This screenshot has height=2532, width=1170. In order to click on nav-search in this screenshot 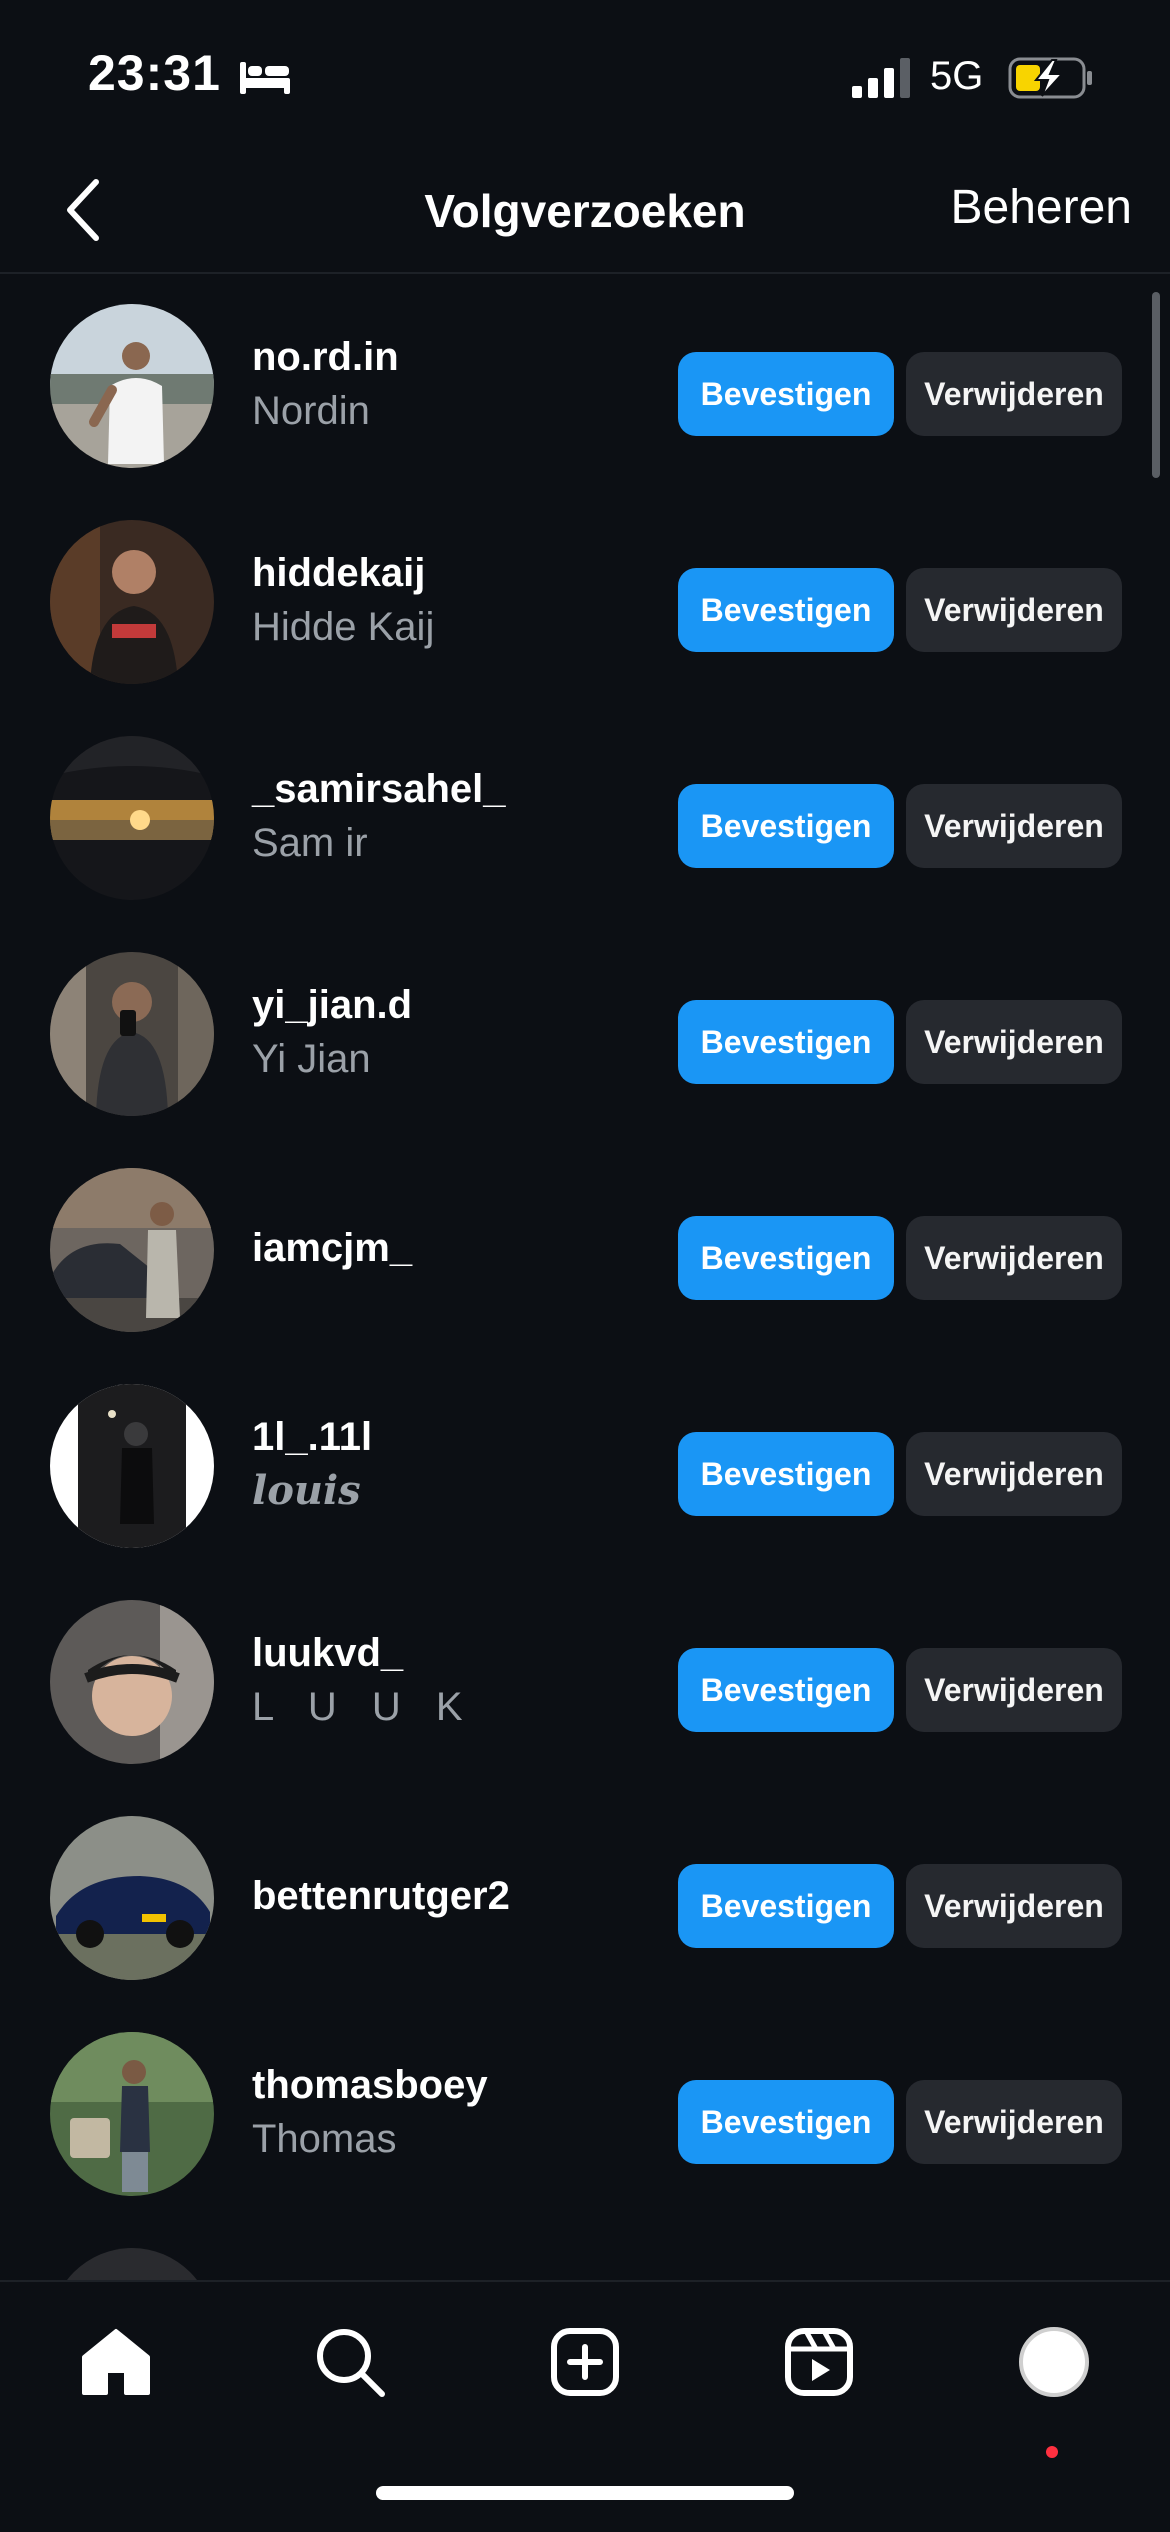, I will do `click(350, 2362)`.